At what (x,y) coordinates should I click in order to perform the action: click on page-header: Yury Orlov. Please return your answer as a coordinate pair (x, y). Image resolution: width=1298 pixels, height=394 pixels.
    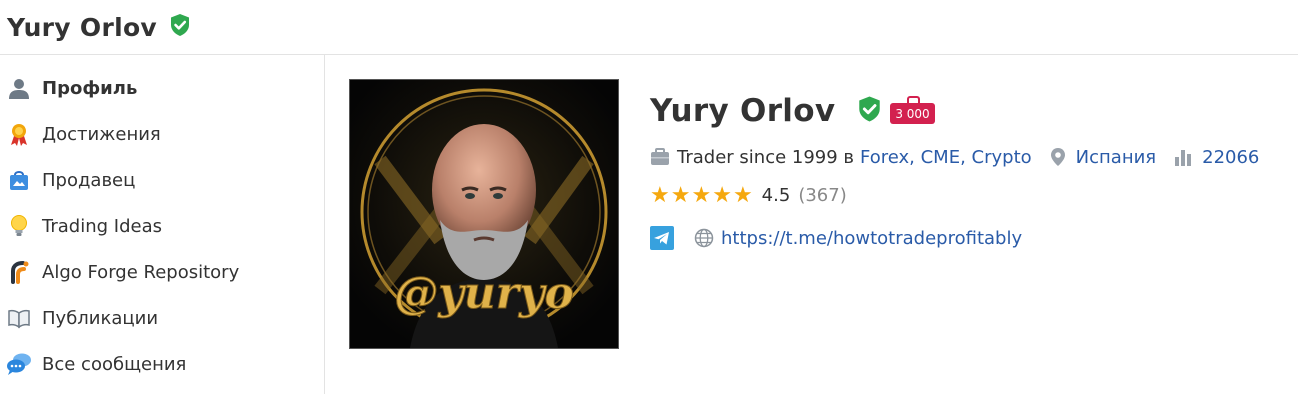
    Looking at the image, I should click on (649, 27).